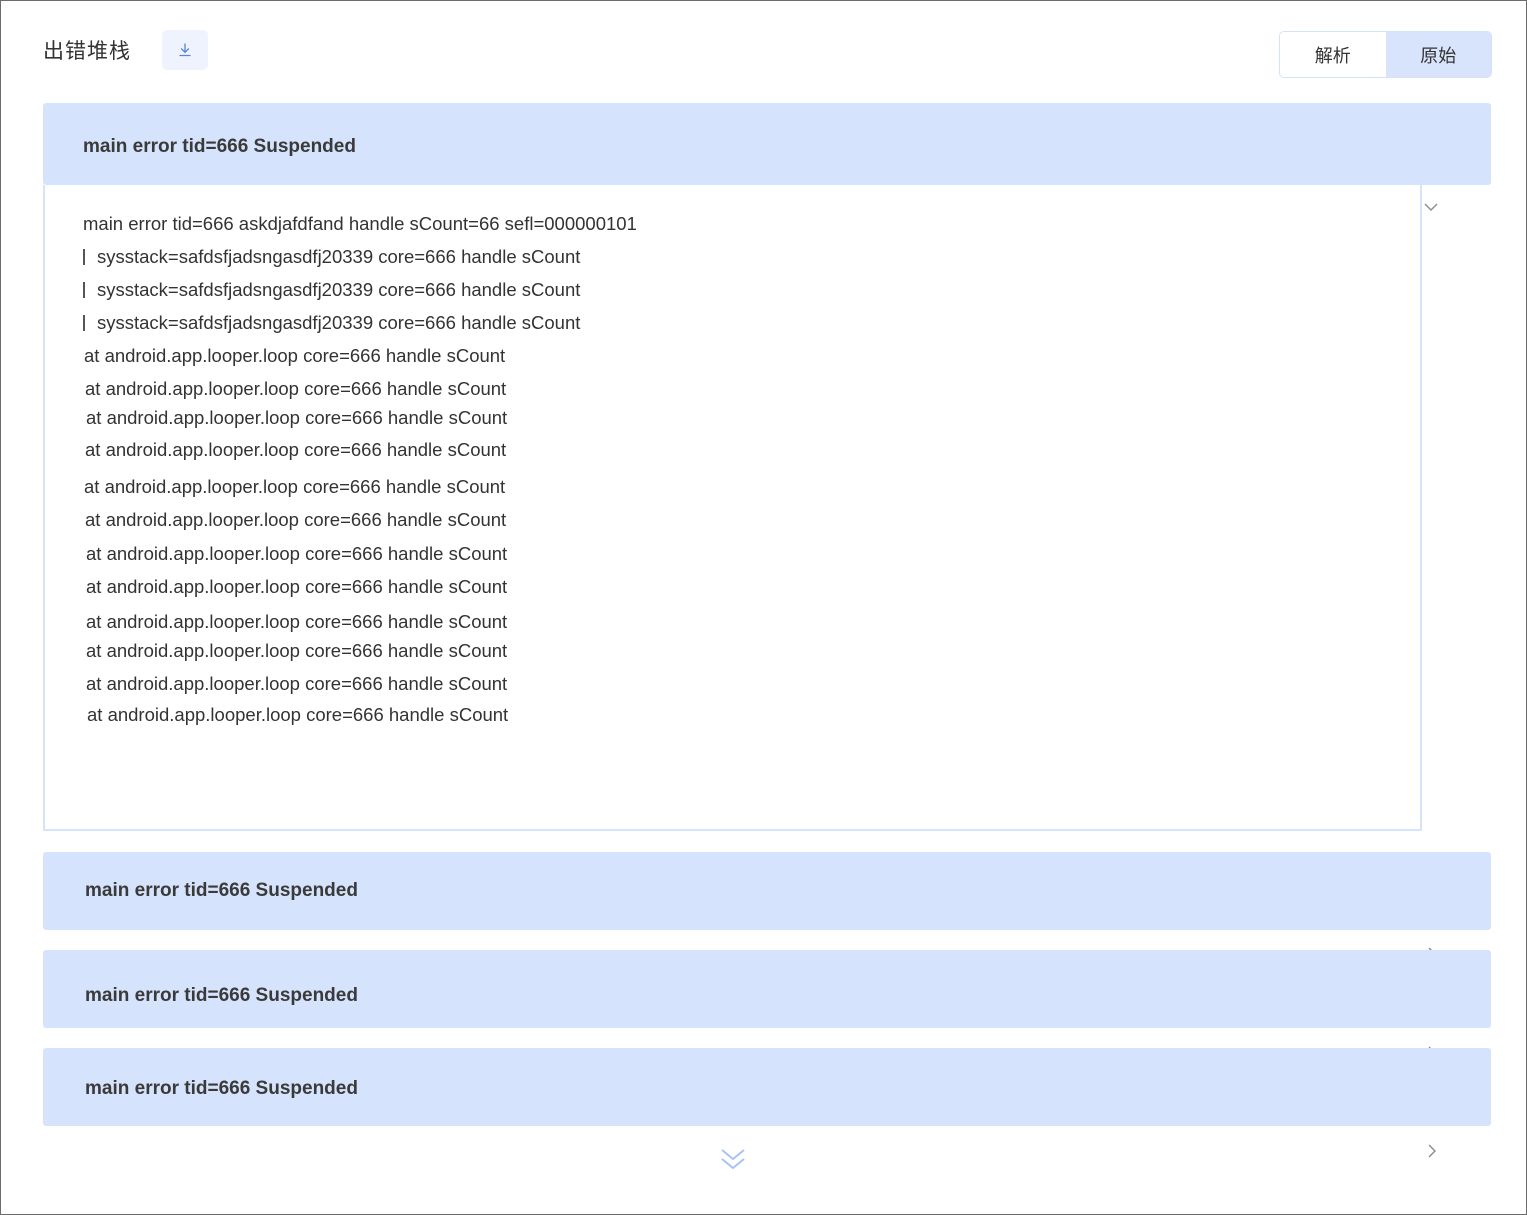 This screenshot has width=1527, height=1215. I want to click on double-chevron-down-icon, so click(733, 1159).